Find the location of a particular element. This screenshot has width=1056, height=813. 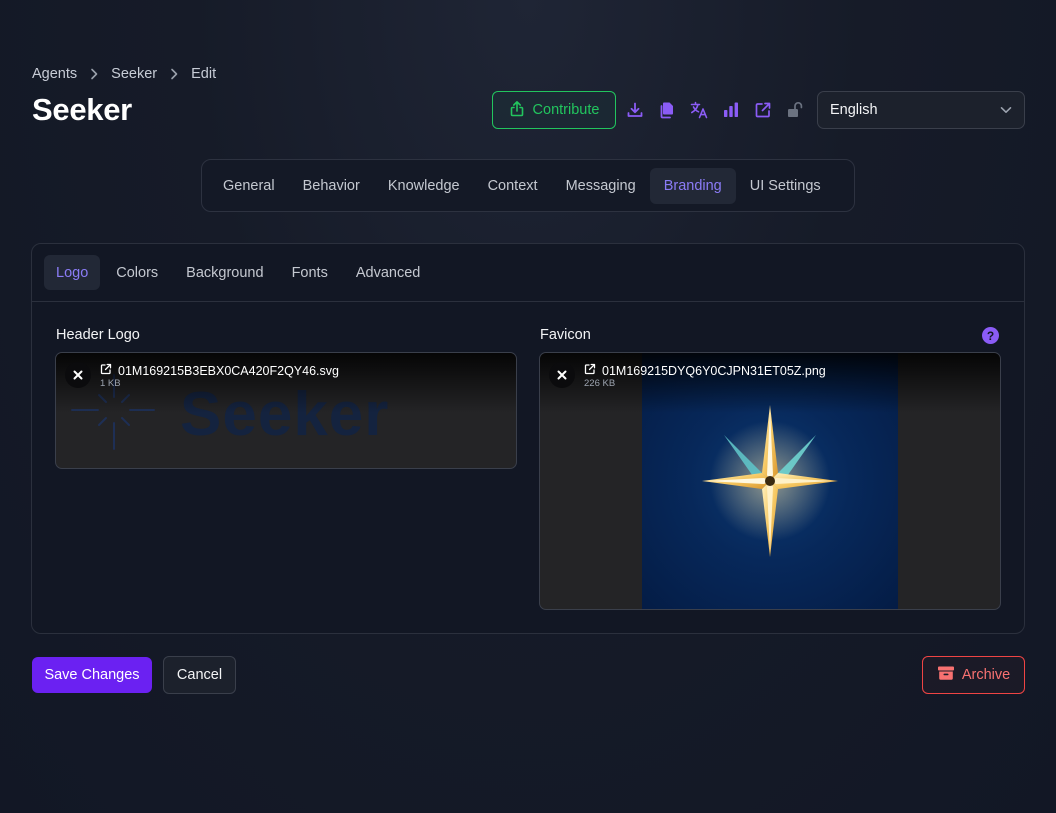

breadcrumb-seeker: Seeker is located at coordinates (134, 74).